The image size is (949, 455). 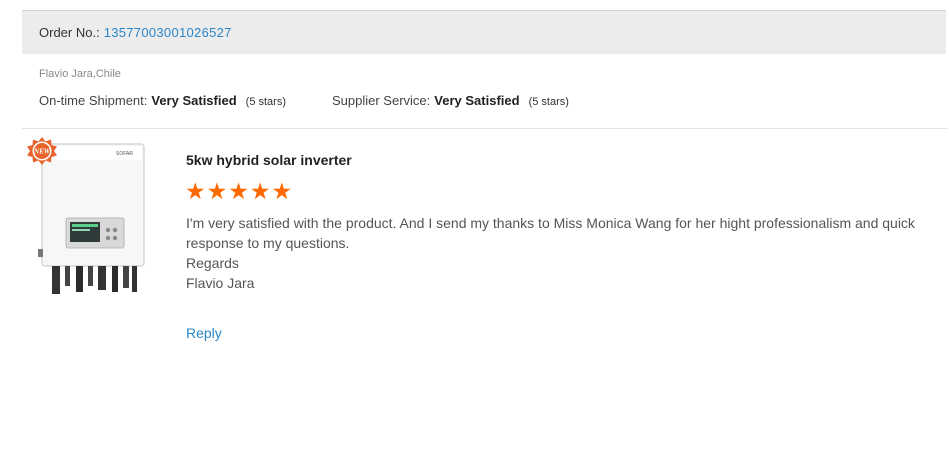 What do you see at coordinates (80, 74) in the screenshot?
I see `reviewer-name-location: Flavio Jara,Chile` at bounding box center [80, 74].